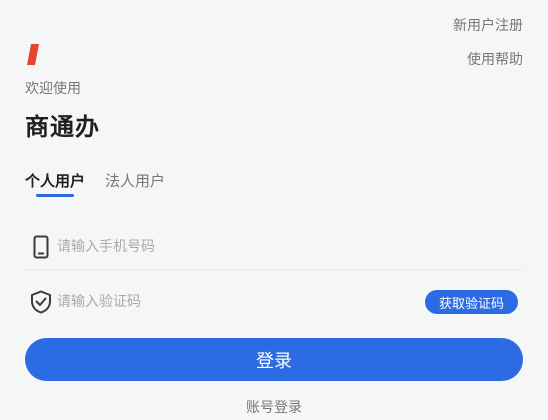 This screenshot has width=548, height=420. I want to click on tab-legal-user: 法人用户, so click(135, 180).